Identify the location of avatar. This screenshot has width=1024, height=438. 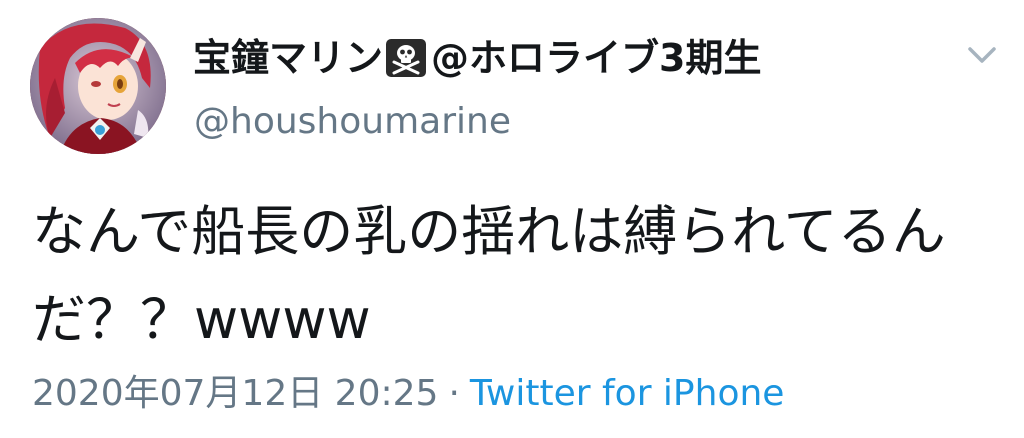
(98, 86).